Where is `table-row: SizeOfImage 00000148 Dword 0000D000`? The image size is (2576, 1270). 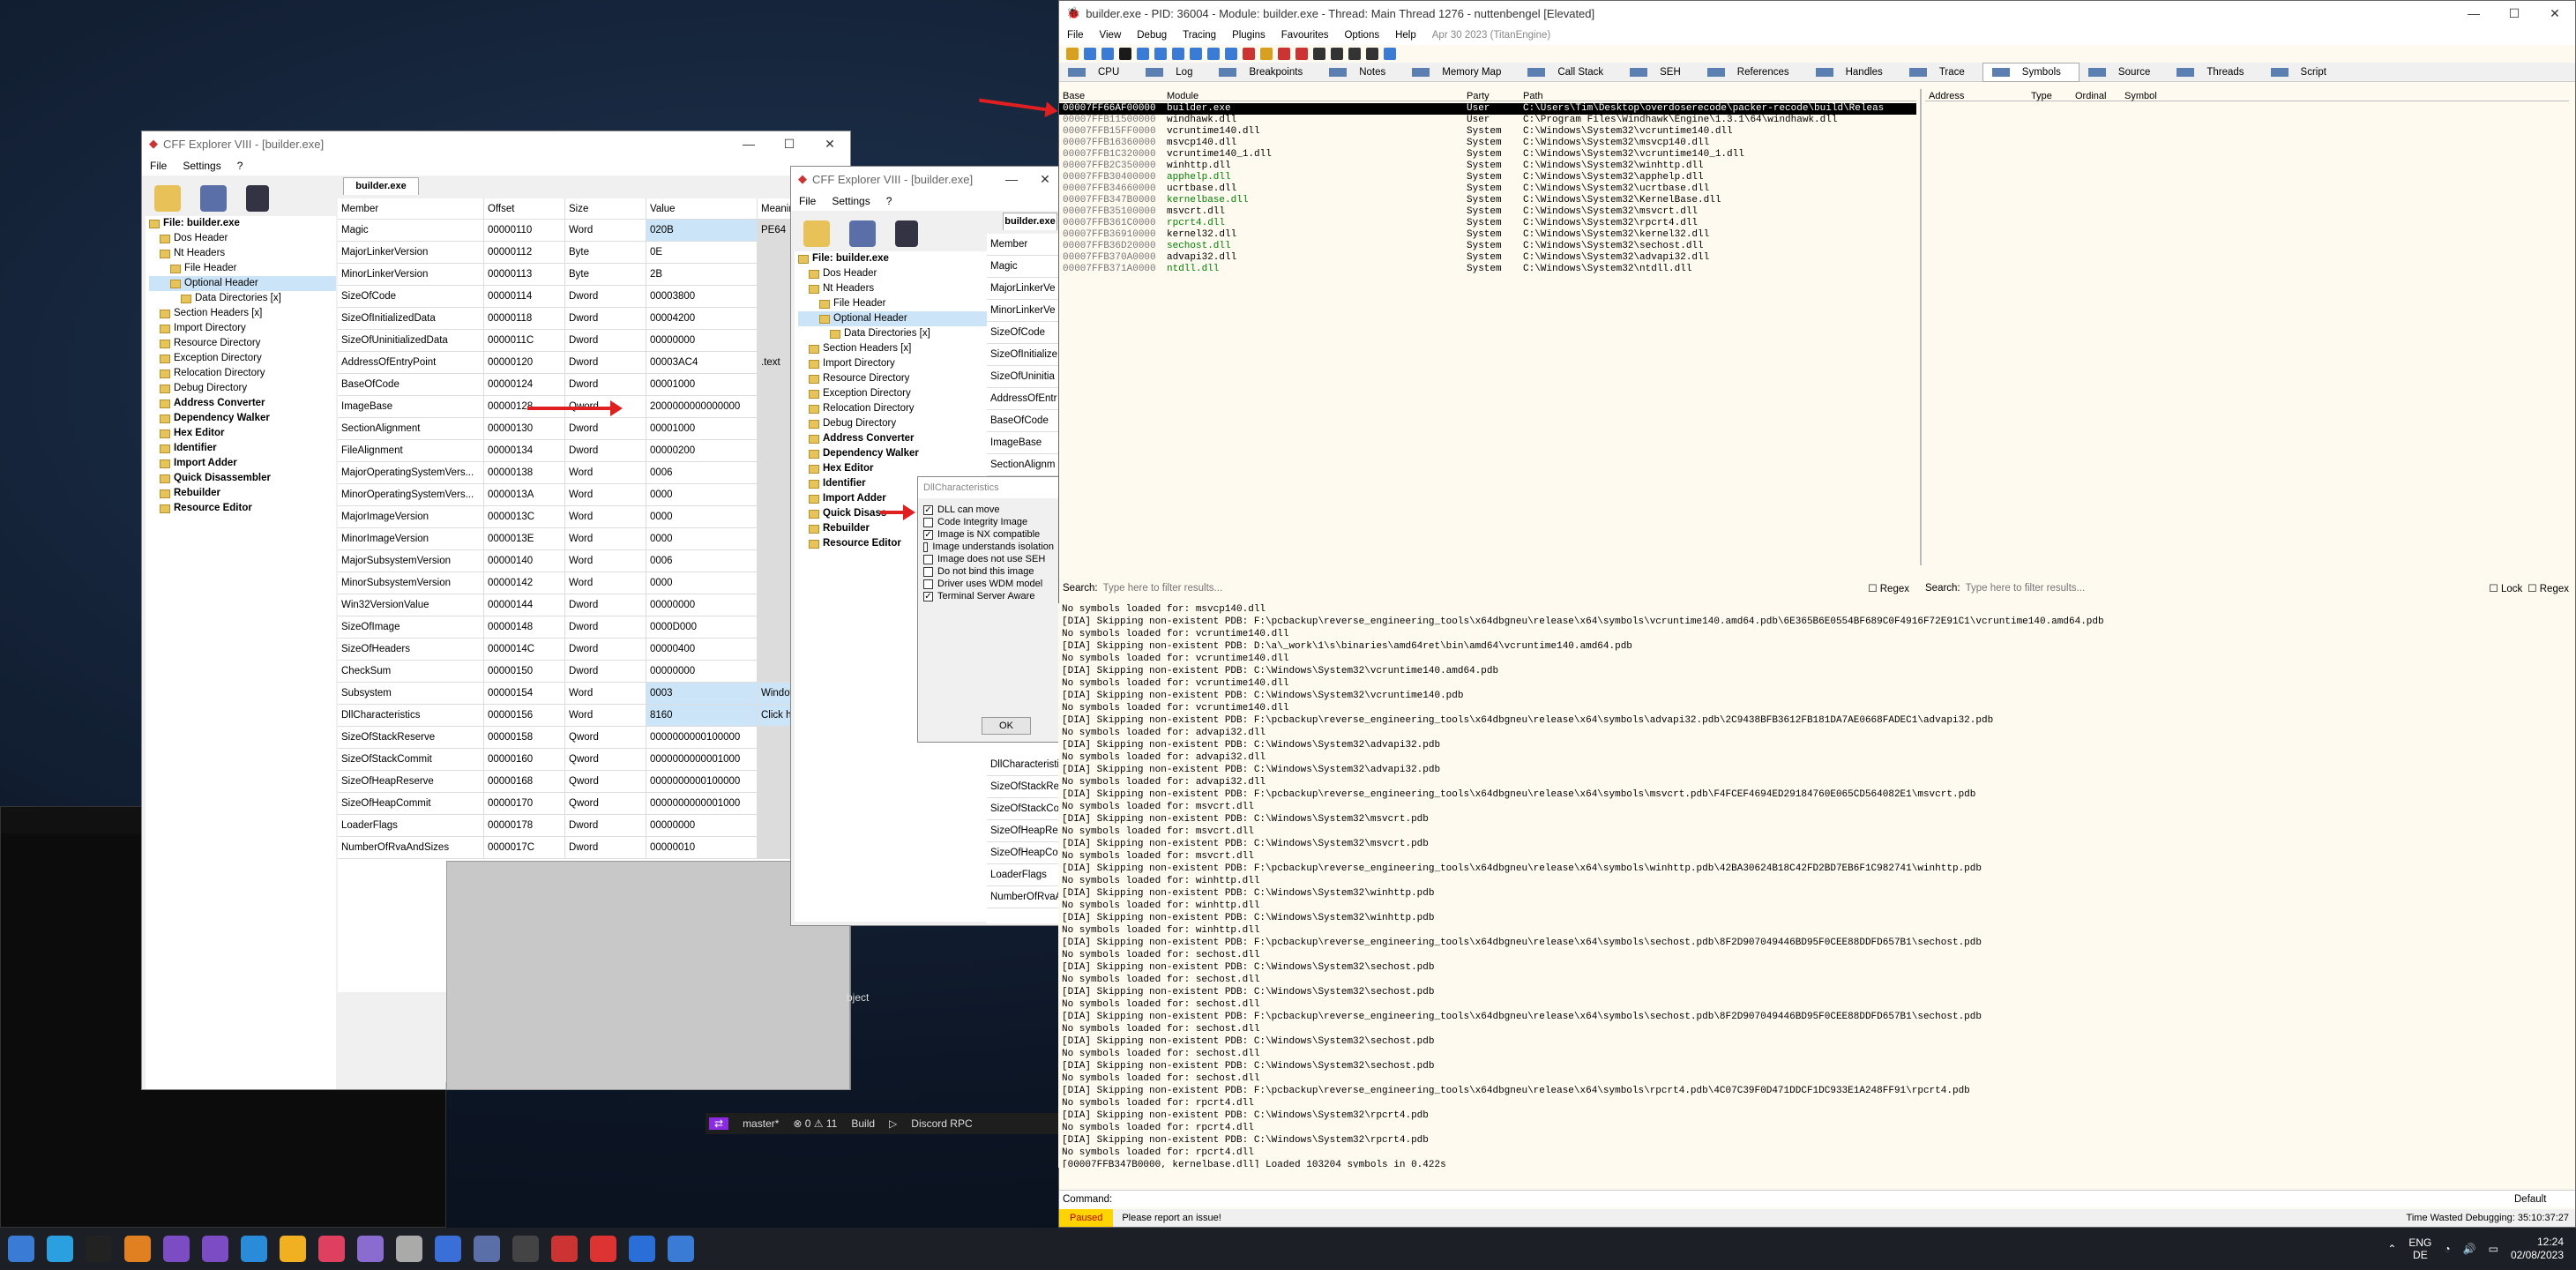
table-row: SizeOfImage 00000148 Dword 0000D000 is located at coordinates (594, 627).